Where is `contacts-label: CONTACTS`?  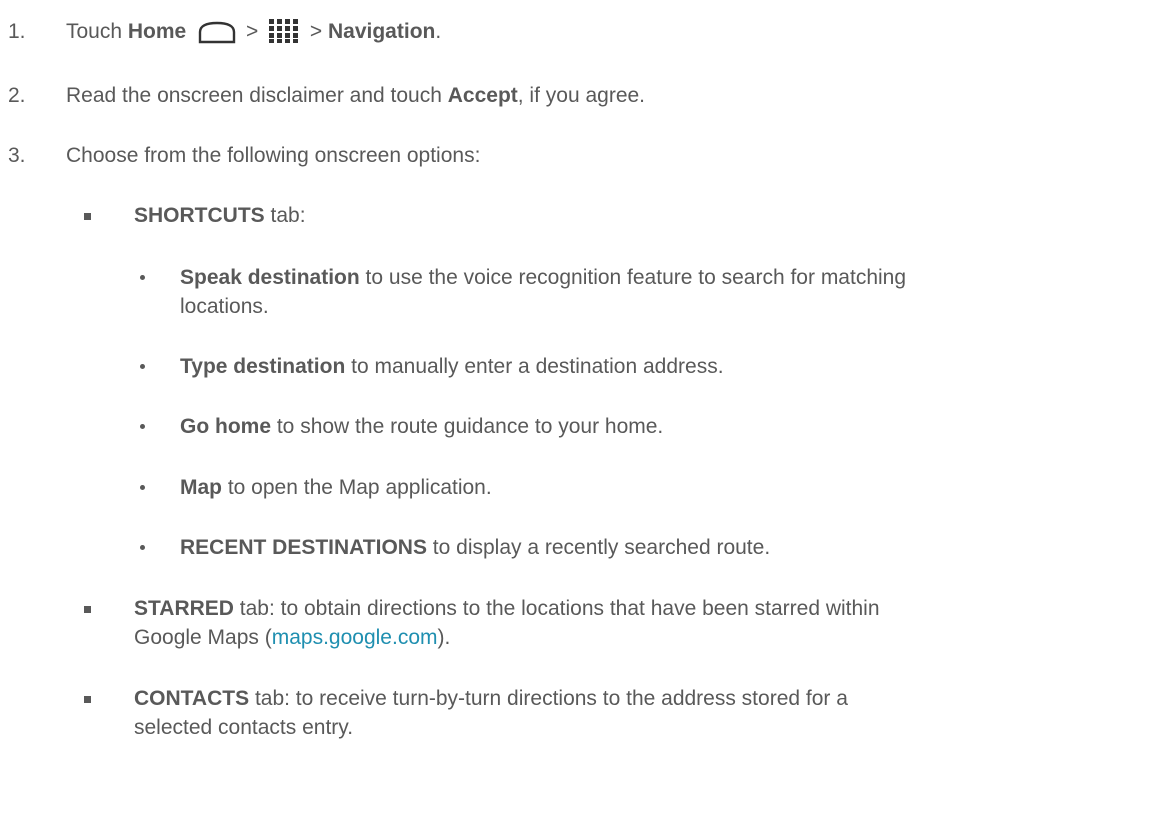
contacts-label: CONTACTS is located at coordinates (192, 698).